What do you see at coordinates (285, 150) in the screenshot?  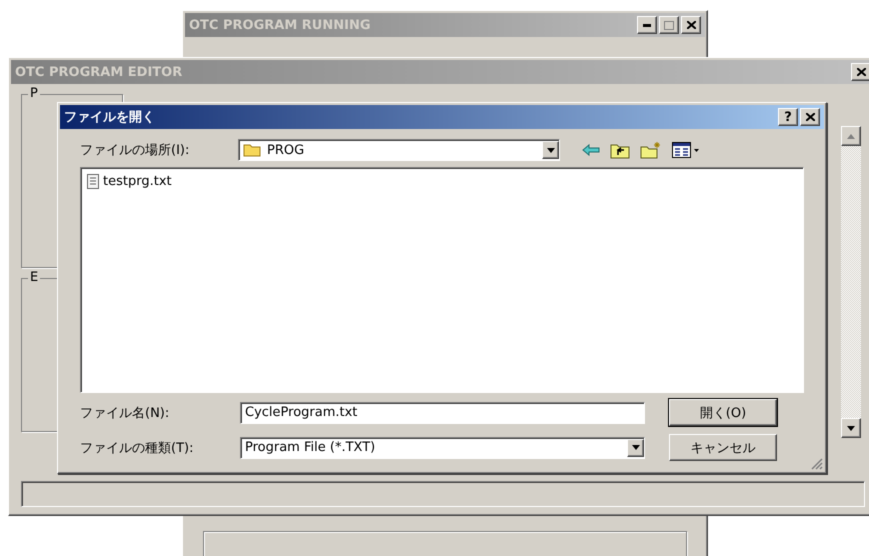 I see `folder-name: PROG` at bounding box center [285, 150].